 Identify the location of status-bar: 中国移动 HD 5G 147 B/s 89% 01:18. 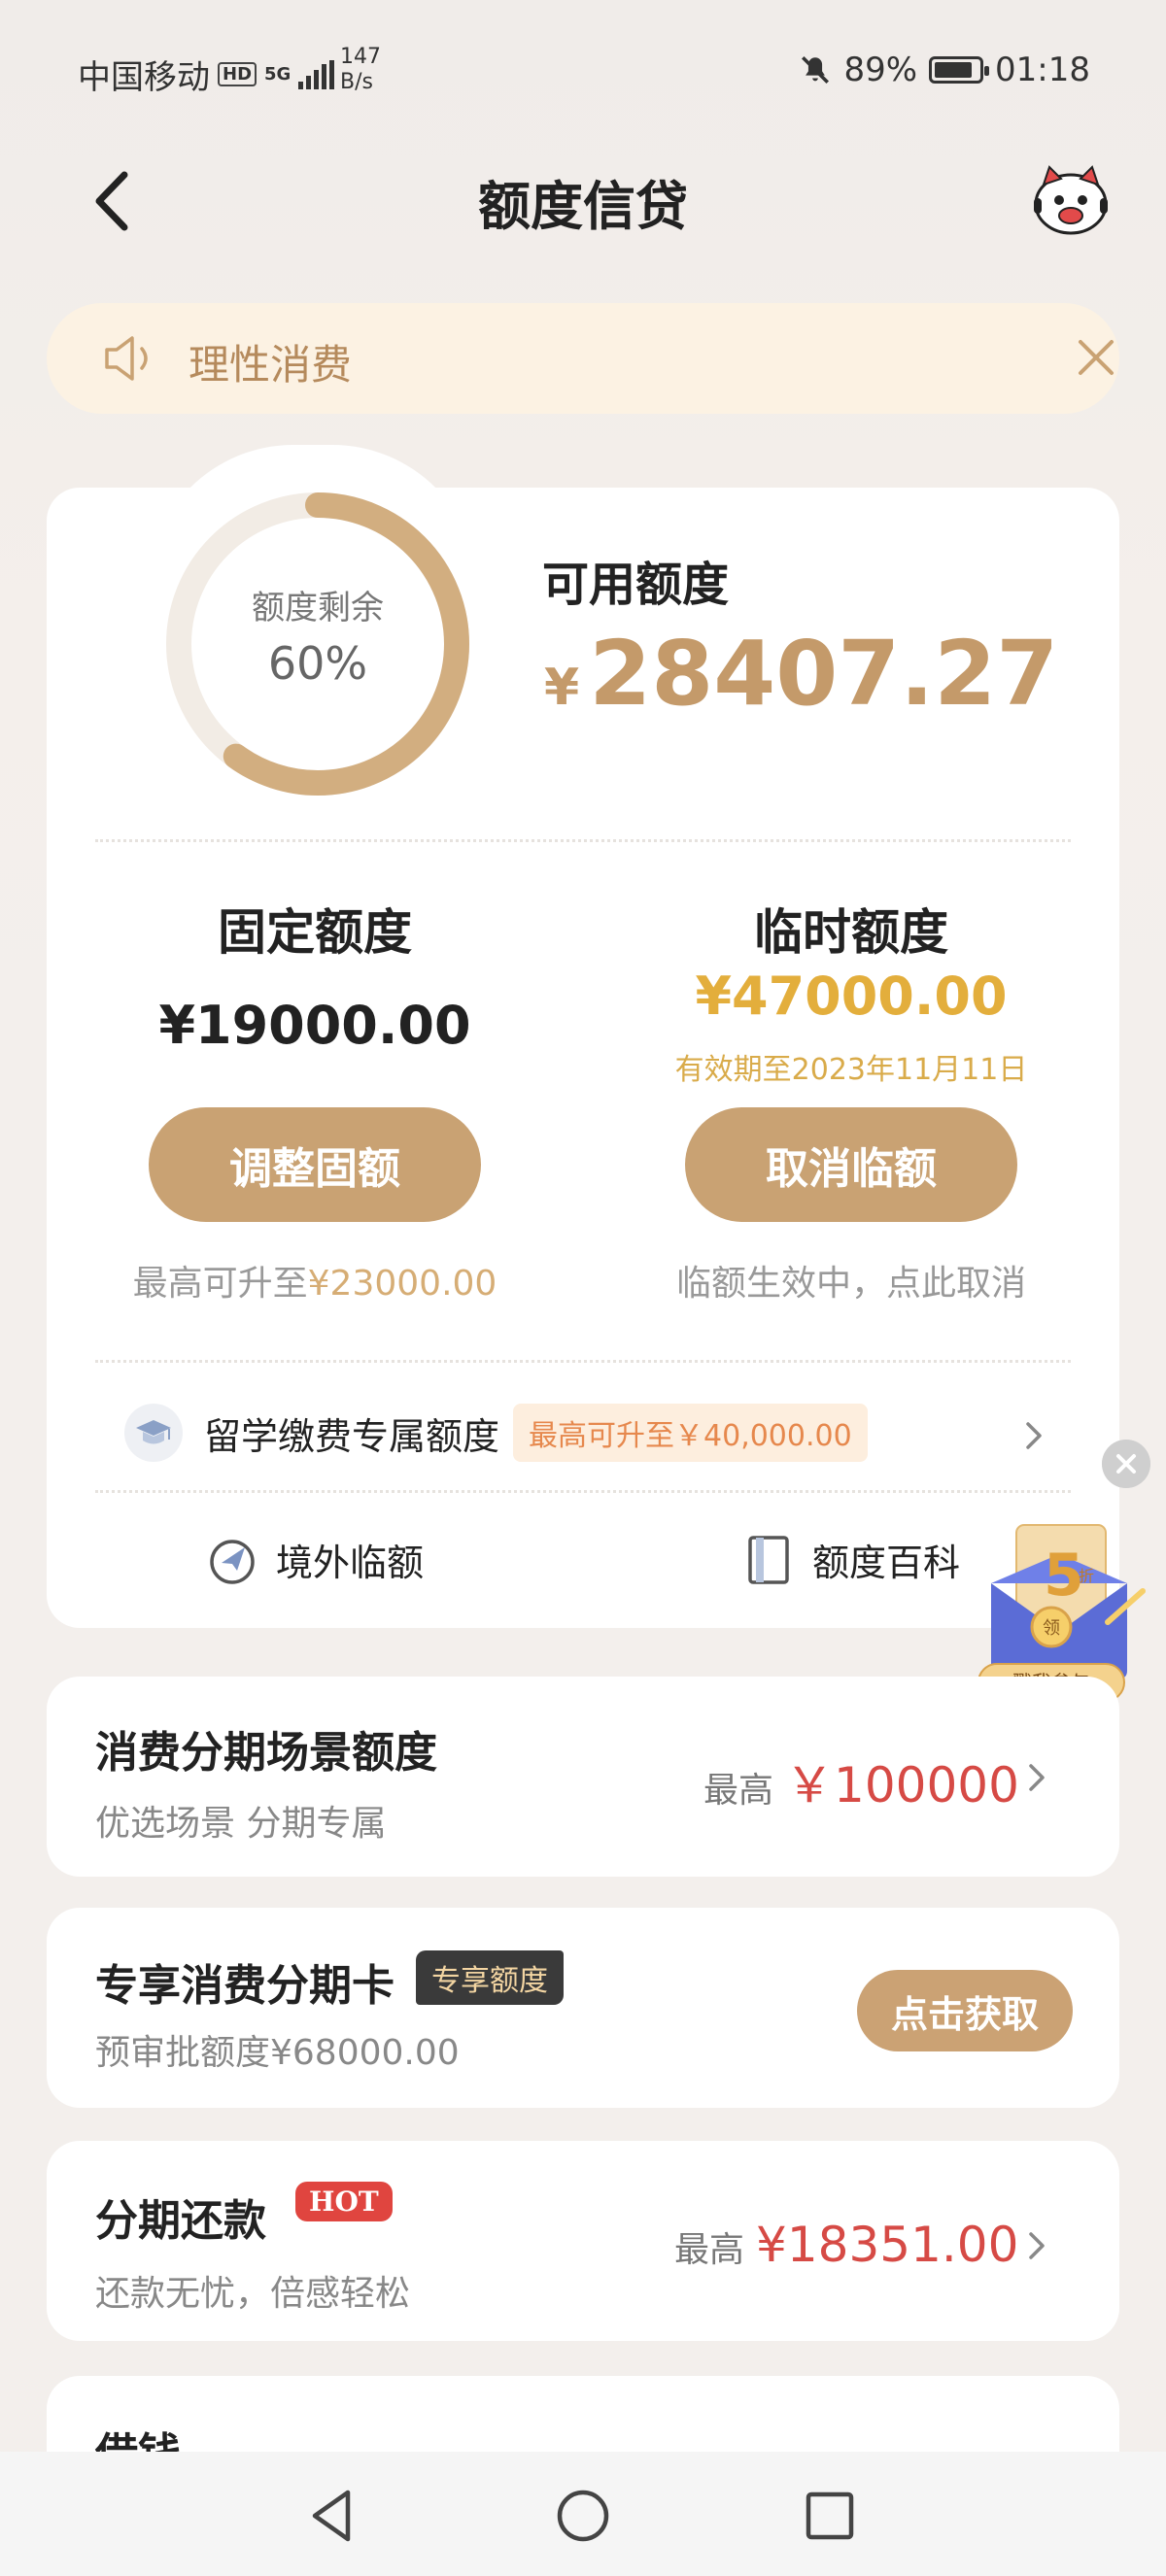
(583, 73).